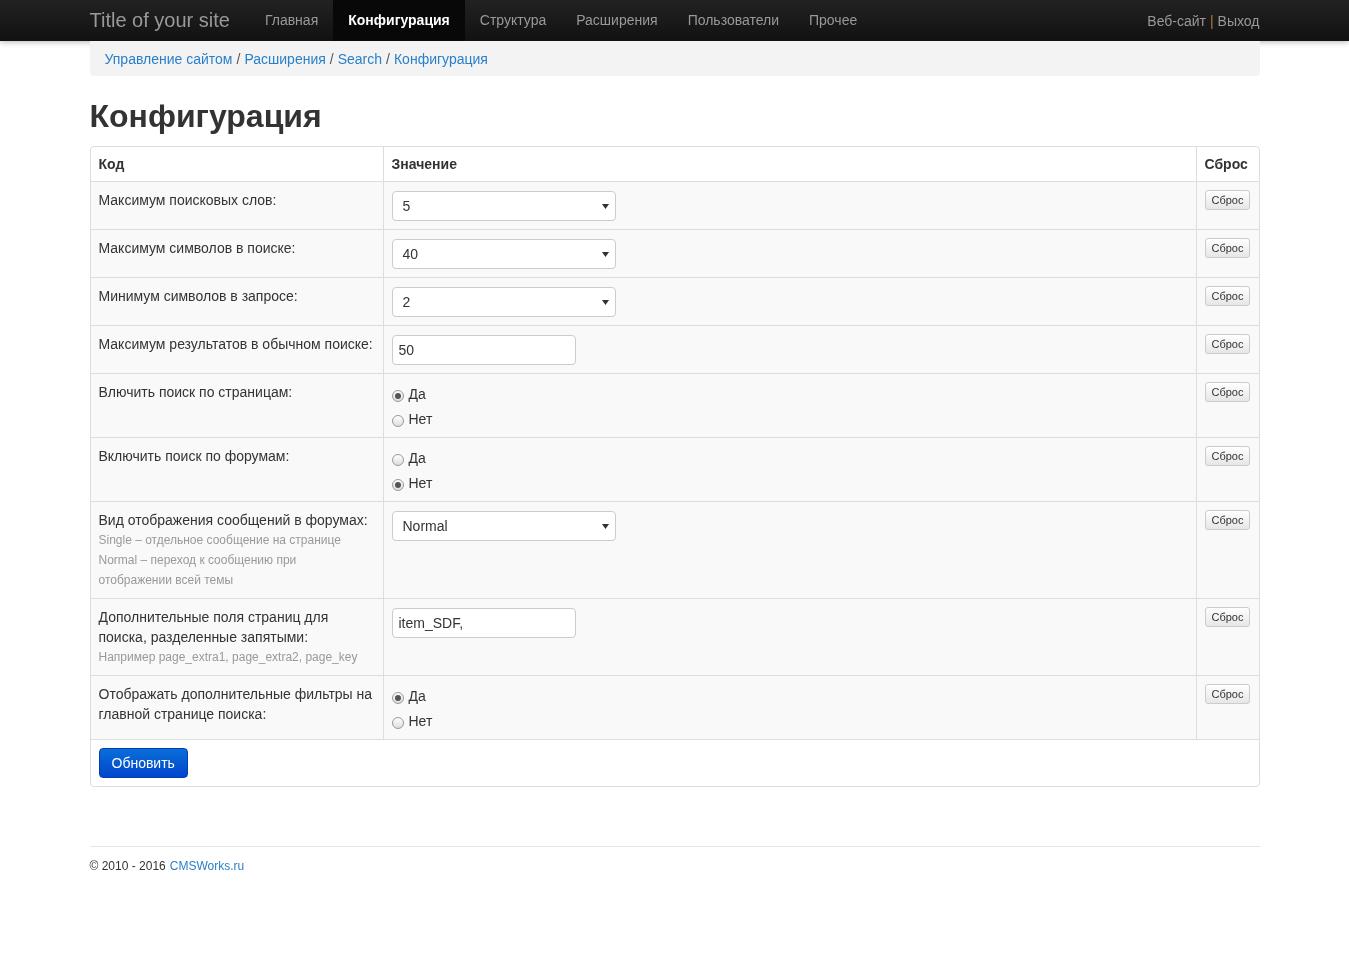 The image size is (1349, 955). I want to click on breadcrumb-link: Конфигурация, so click(440, 58).